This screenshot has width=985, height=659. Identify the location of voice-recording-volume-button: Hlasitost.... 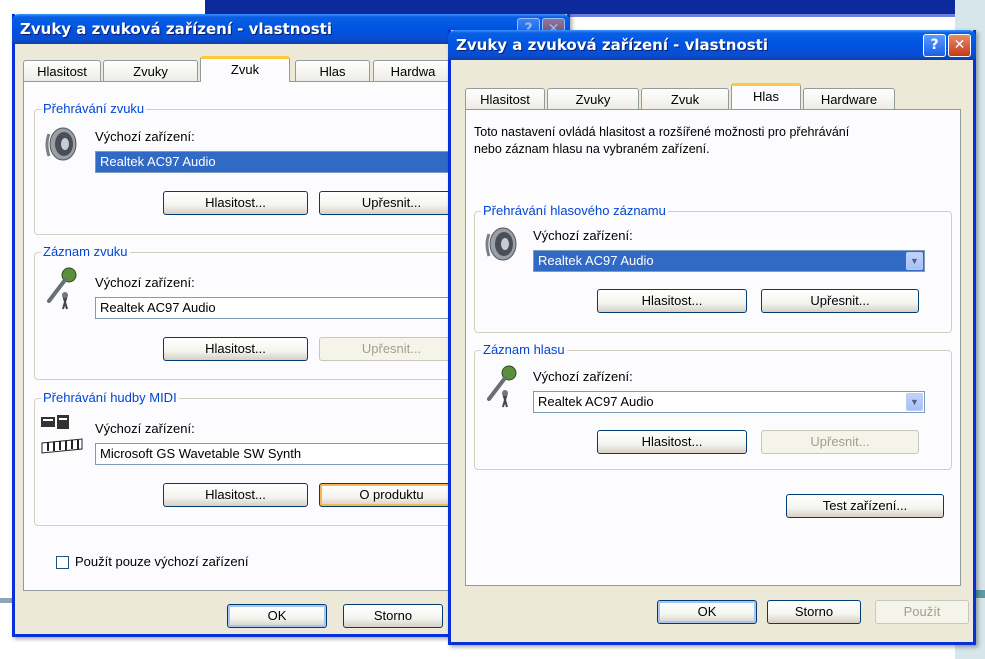
(672, 442).